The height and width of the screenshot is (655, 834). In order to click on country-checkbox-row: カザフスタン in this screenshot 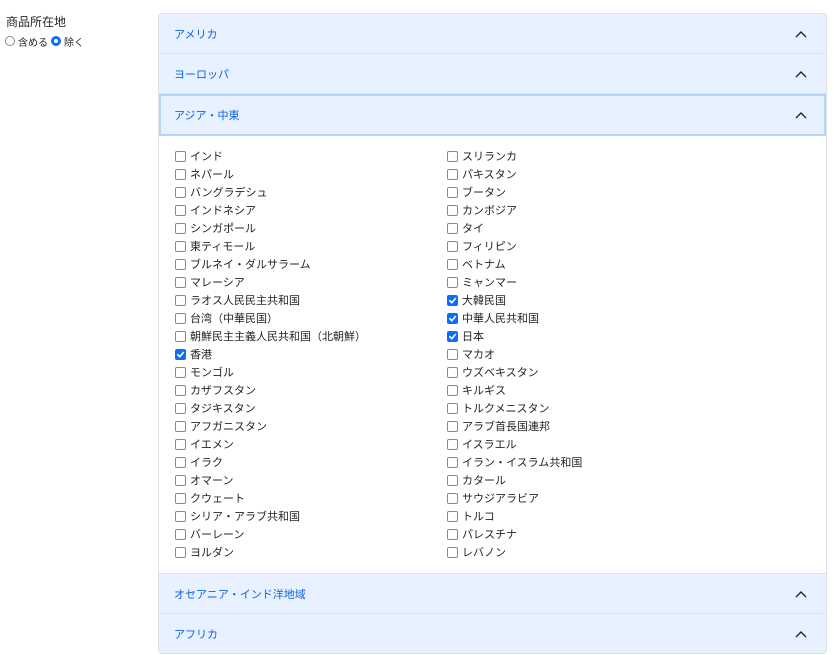, I will do `click(270, 390)`.